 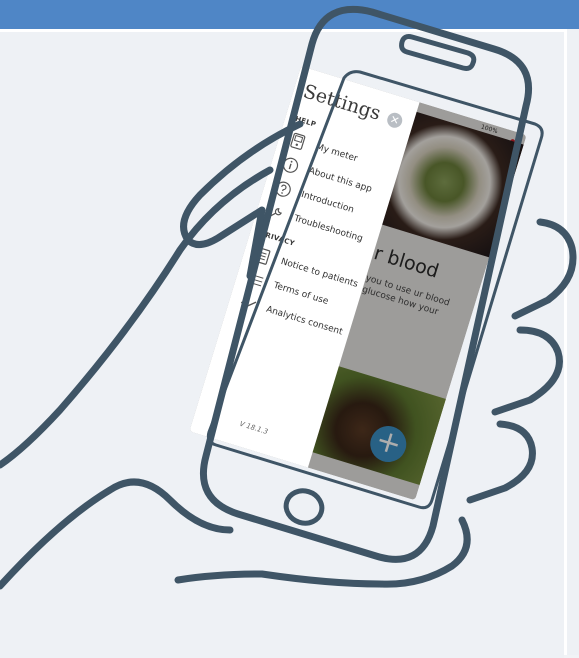 What do you see at coordinates (290, 165) in the screenshot?
I see `info-icon` at bounding box center [290, 165].